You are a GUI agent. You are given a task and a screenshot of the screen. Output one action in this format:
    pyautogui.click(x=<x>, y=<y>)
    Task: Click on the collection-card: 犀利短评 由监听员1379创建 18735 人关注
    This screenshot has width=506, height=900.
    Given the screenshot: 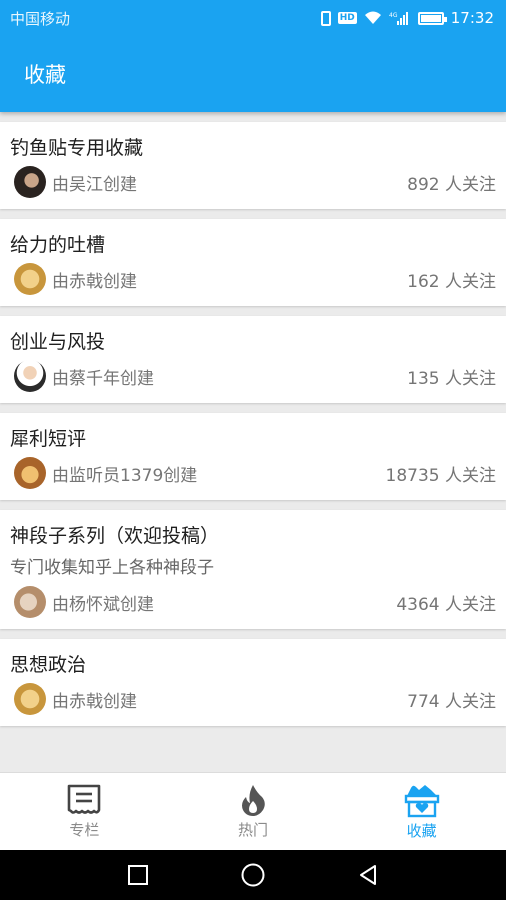 What is the action you would take?
    pyautogui.click(x=253, y=456)
    